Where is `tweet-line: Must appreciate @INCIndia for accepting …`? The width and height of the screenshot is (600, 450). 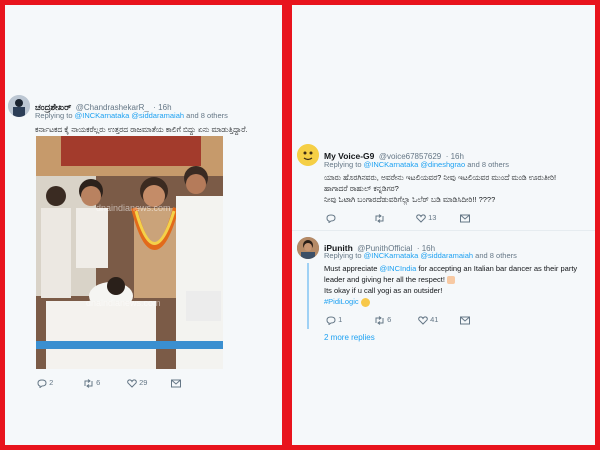 tweet-line: Must appreciate @INCIndia for accepting … is located at coordinates (451, 268).